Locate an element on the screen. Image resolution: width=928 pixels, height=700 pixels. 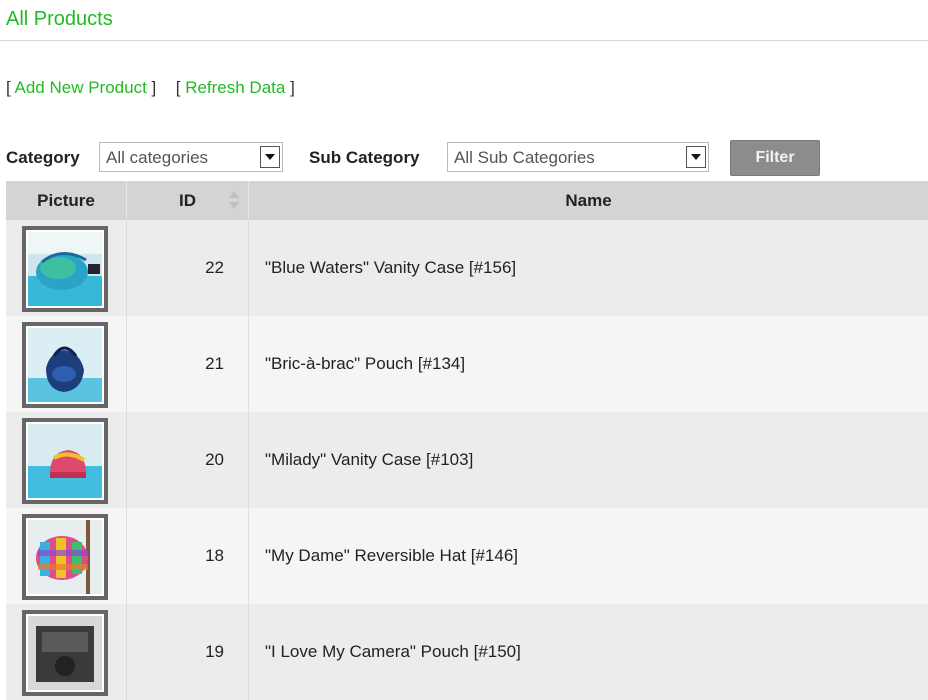
refresh-data-link: Refresh Data is located at coordinates (235, 87).